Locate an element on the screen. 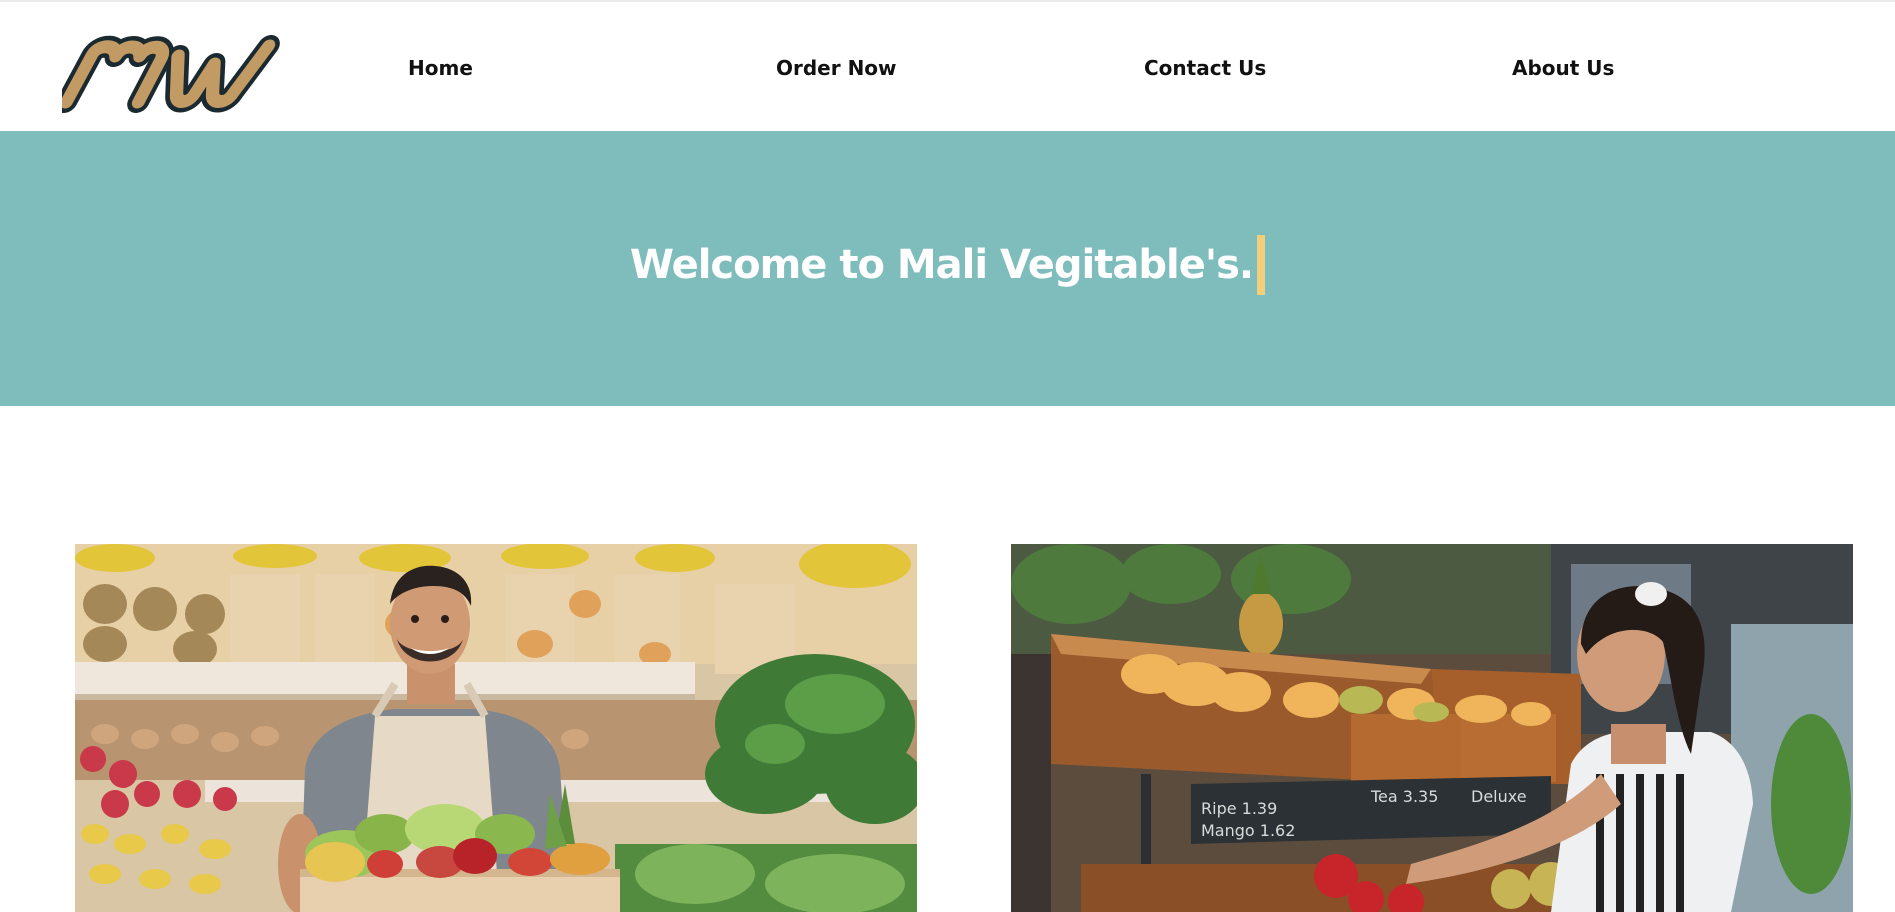 The image size is (1895, 912). nav-about-us-link: About Us is located at coordinates (1563, 68).